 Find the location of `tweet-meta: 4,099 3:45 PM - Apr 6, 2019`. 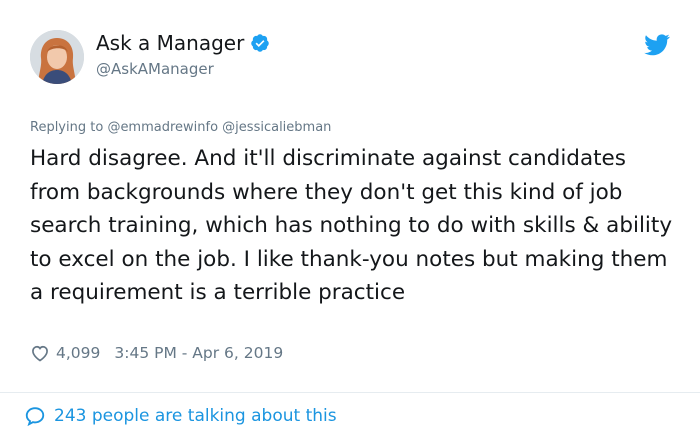

tweet-meta: 4,099 3:45 PM - Apr 6, 2019 is located at coordinates (156, 353).